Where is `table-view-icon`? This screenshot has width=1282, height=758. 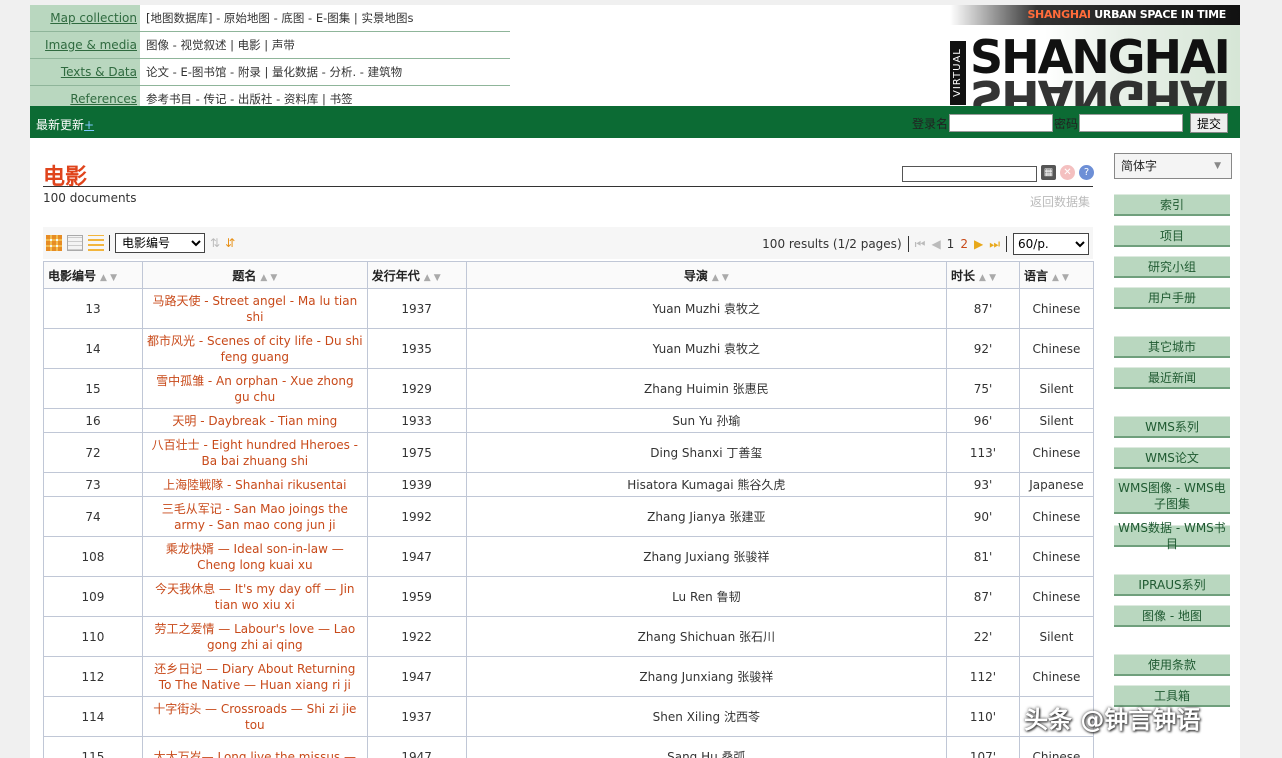
table-view-icon is located at coordinates (75, 243).